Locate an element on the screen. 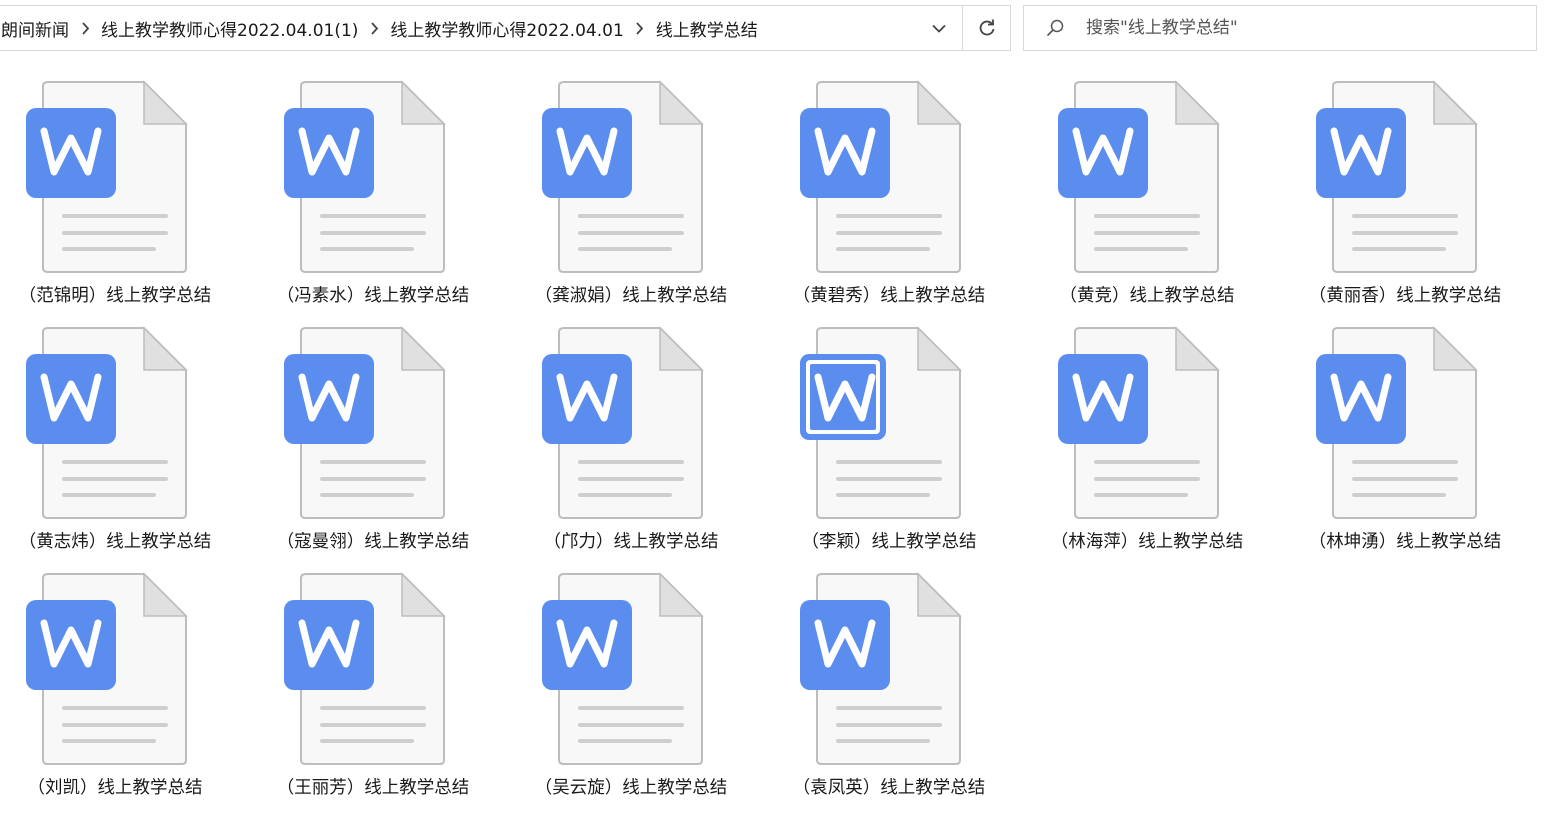  file-item: （黄丽香）线上教学总结 is located at coordinates (1417, 153).